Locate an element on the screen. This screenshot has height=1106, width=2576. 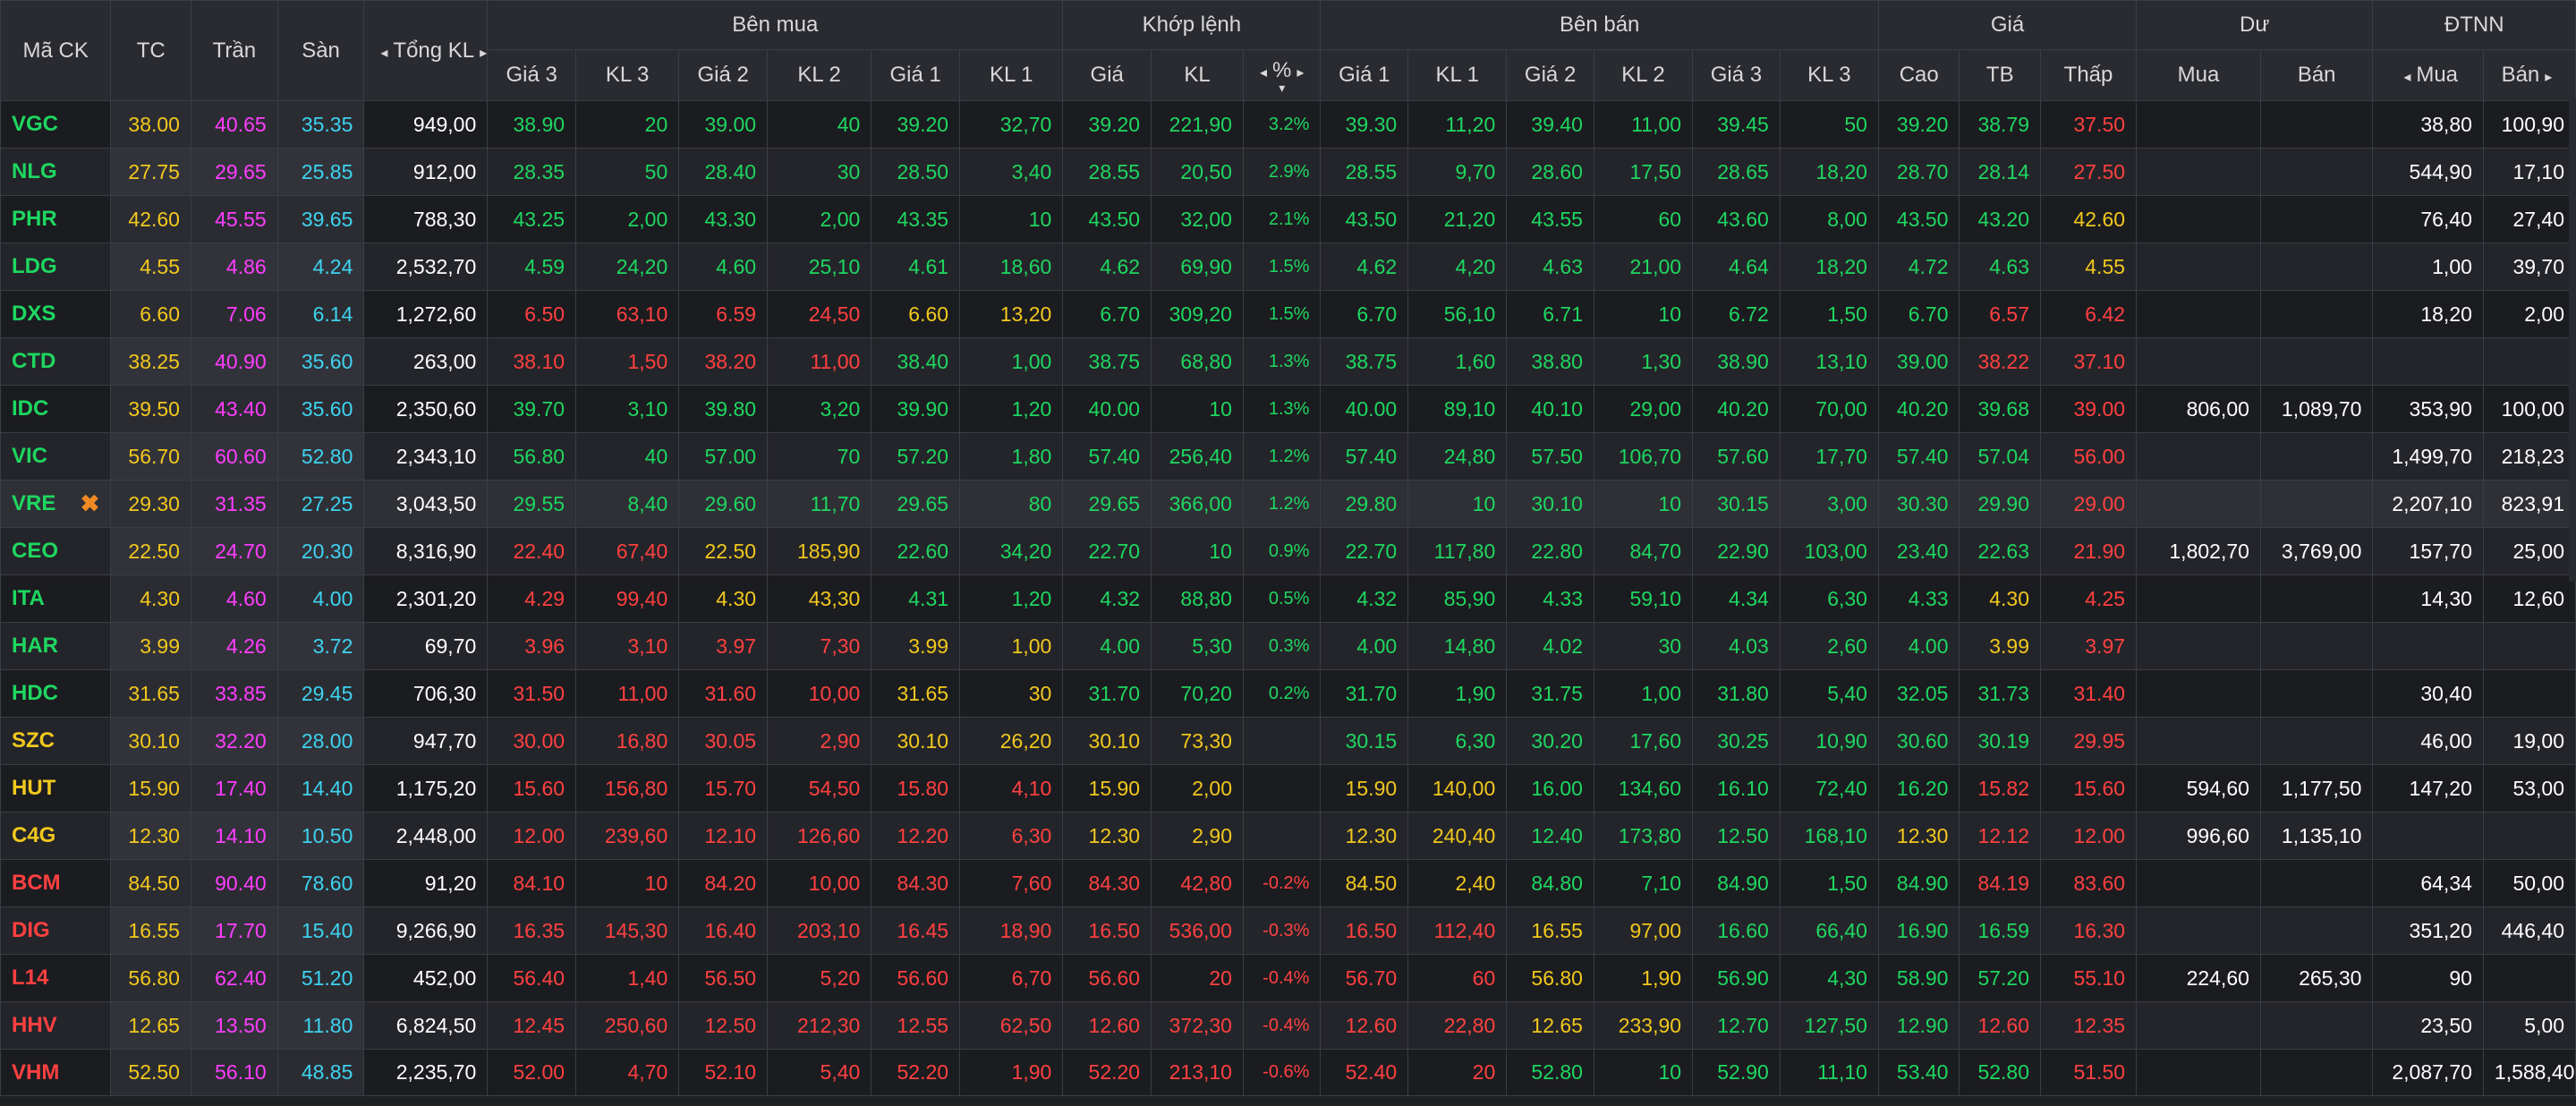
symbol-cell: VGC is located at coordinates (56, 125).